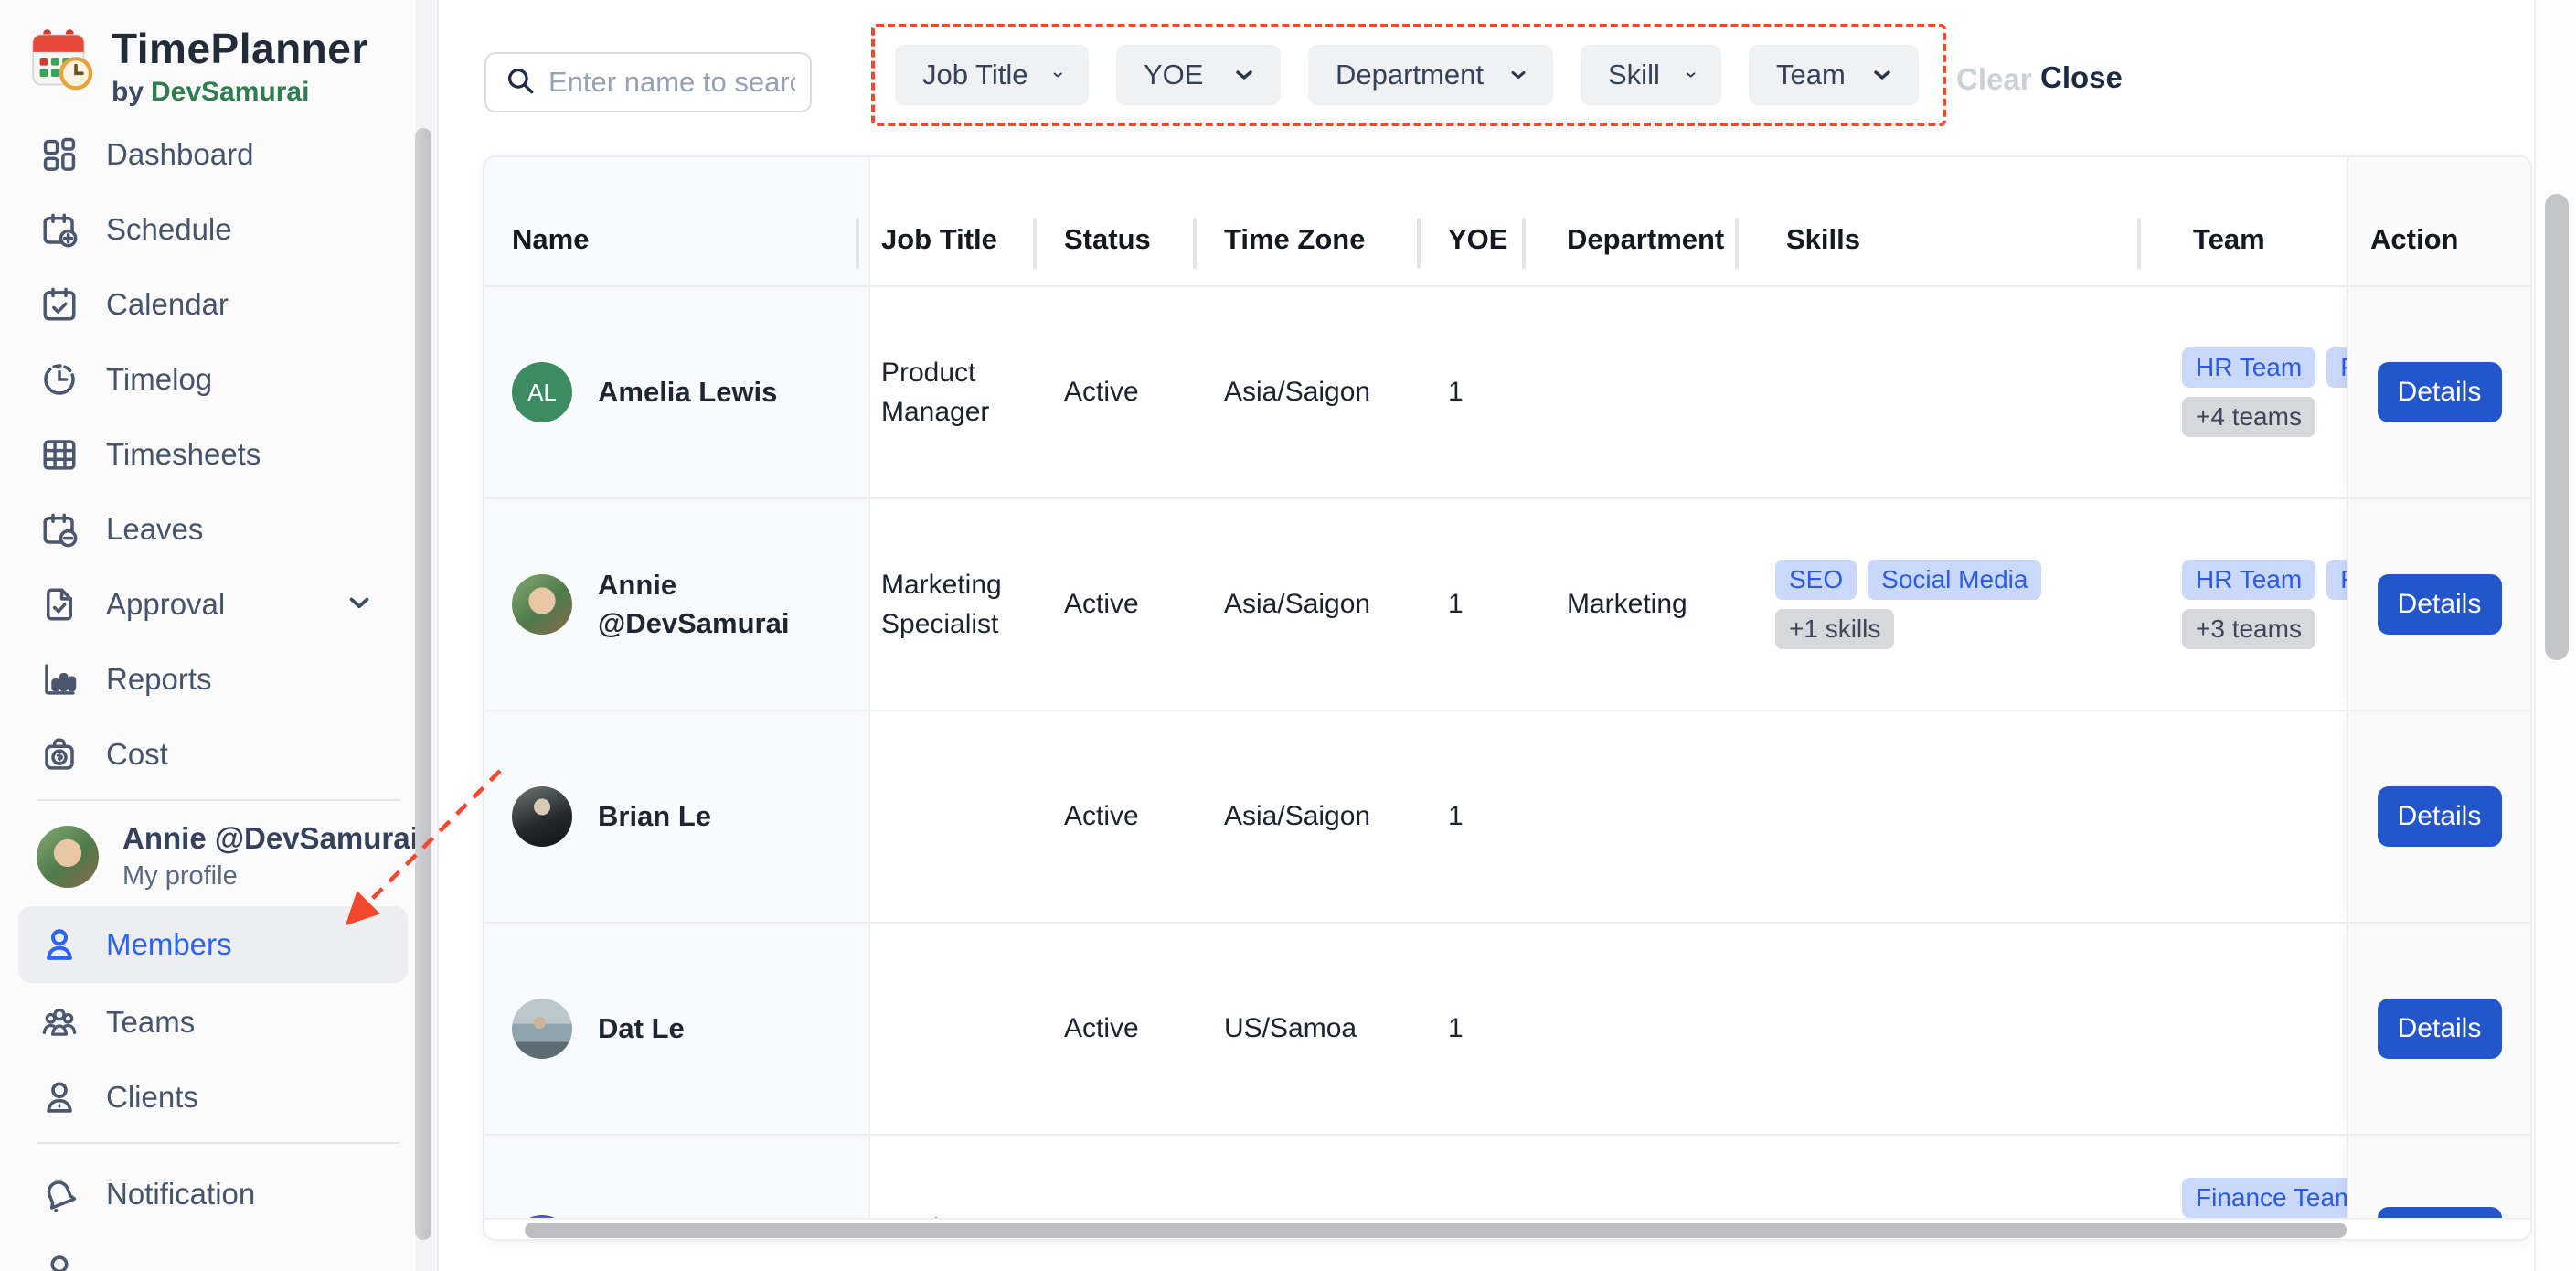 The height and width of the screenshot is (1271, 2576). What do you see at coordinates (1979, 604) in the screenshot?
I see `skills-cell: SEO Social Media +1 skills` at bounding box center [1979, 604].